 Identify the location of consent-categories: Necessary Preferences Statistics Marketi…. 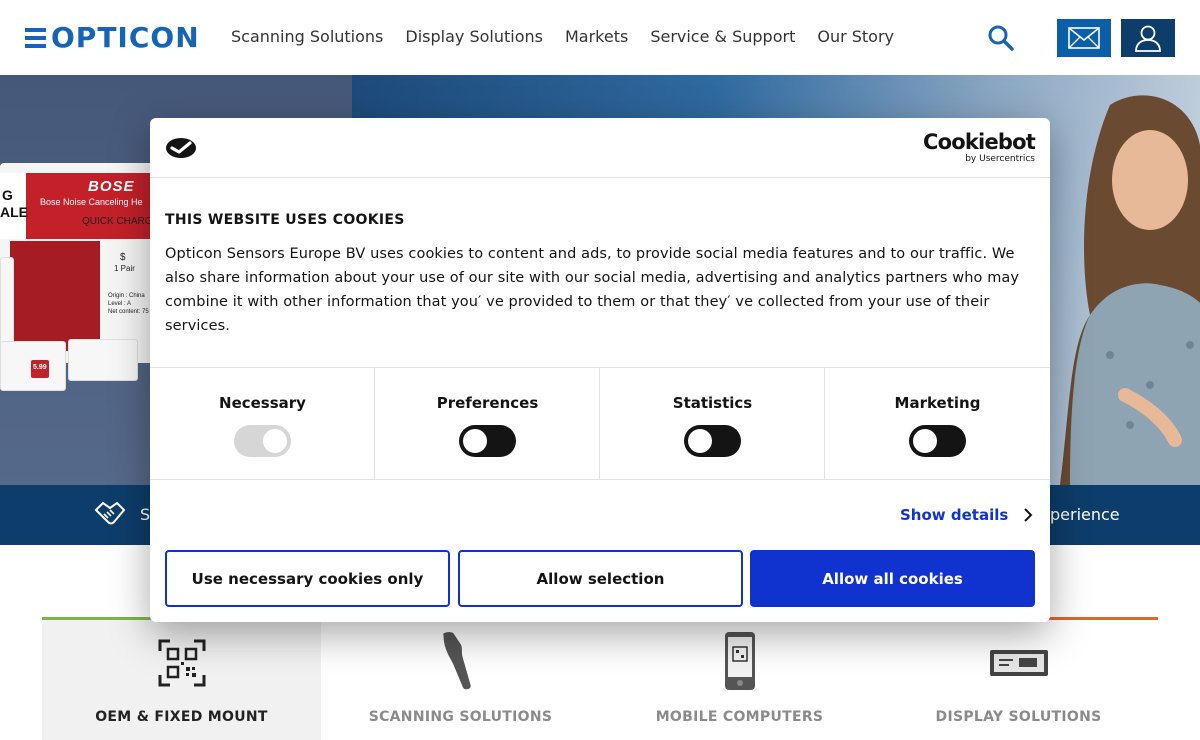
(600, 423).